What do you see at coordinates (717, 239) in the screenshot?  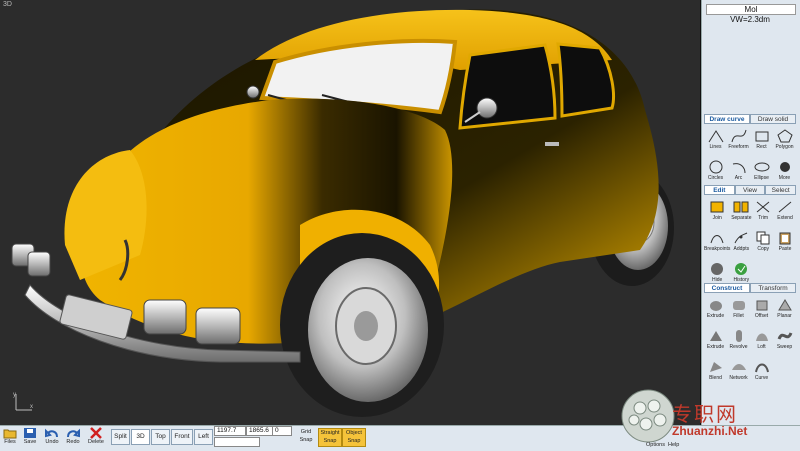 I see `breakpoints-icon` at bounding box center [717, 239].